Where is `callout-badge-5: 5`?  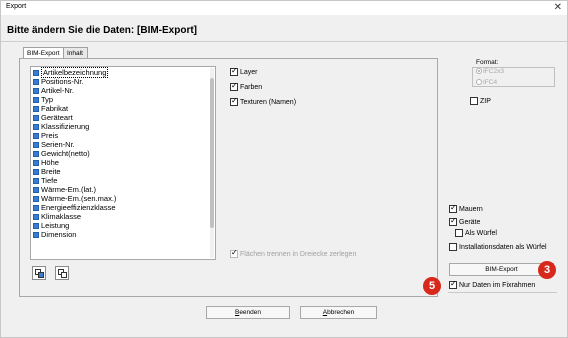
callout-badge-5: 5 is located at coordinates (432, 286).